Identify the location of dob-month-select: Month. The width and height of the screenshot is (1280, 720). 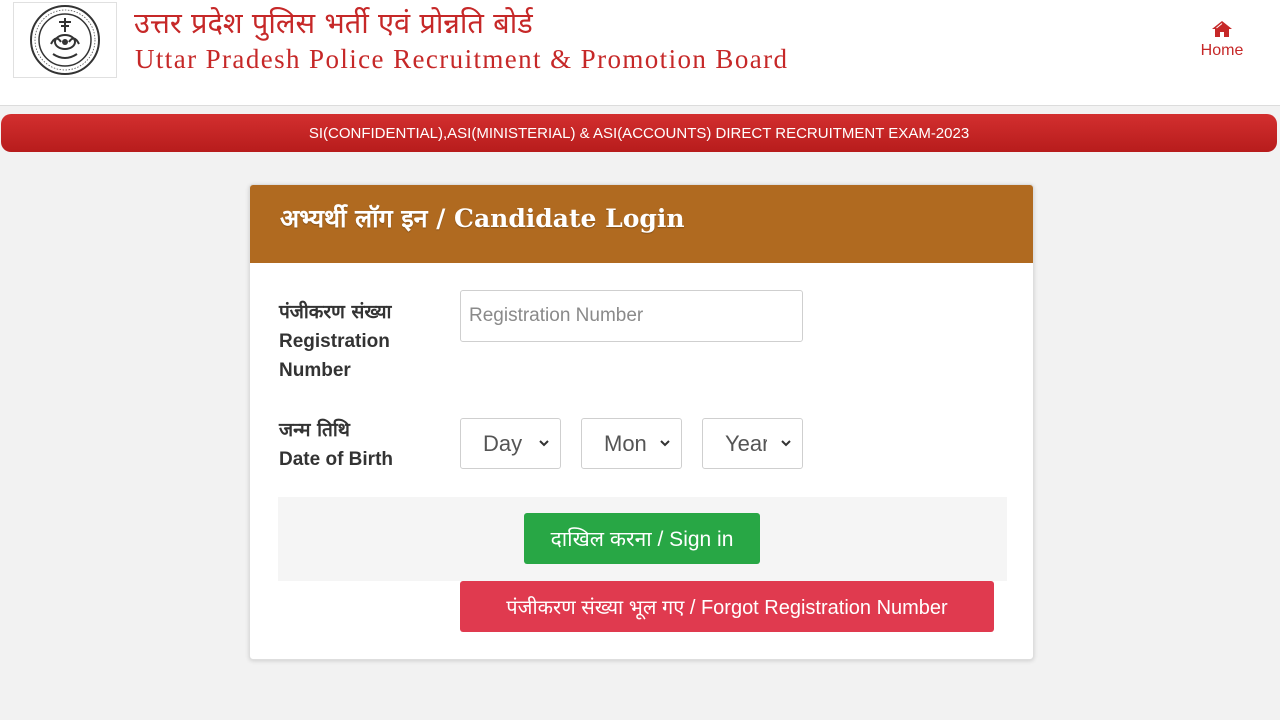
(631, 443).